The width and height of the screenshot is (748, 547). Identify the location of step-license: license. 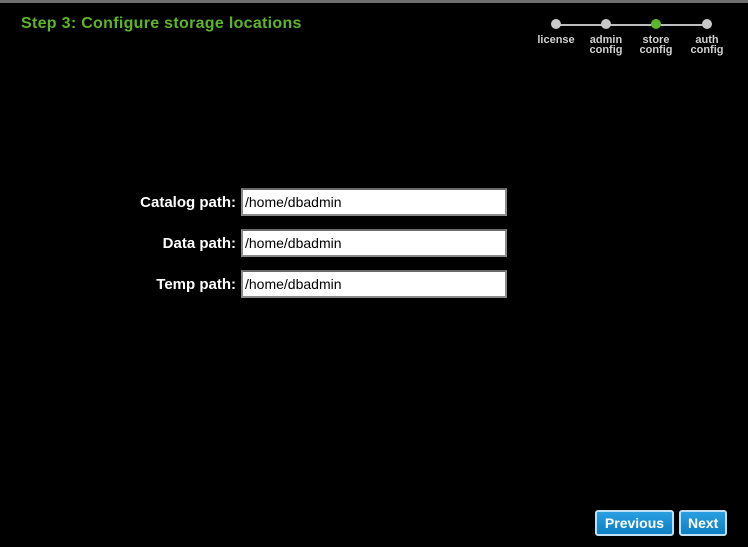
(556, 32).